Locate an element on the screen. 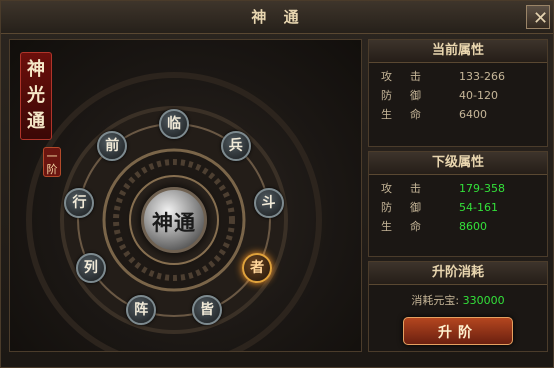 Image resolution: width=554 pixels, height=368 pixels. close-button: ✕ is located at coordinates (538, 17).